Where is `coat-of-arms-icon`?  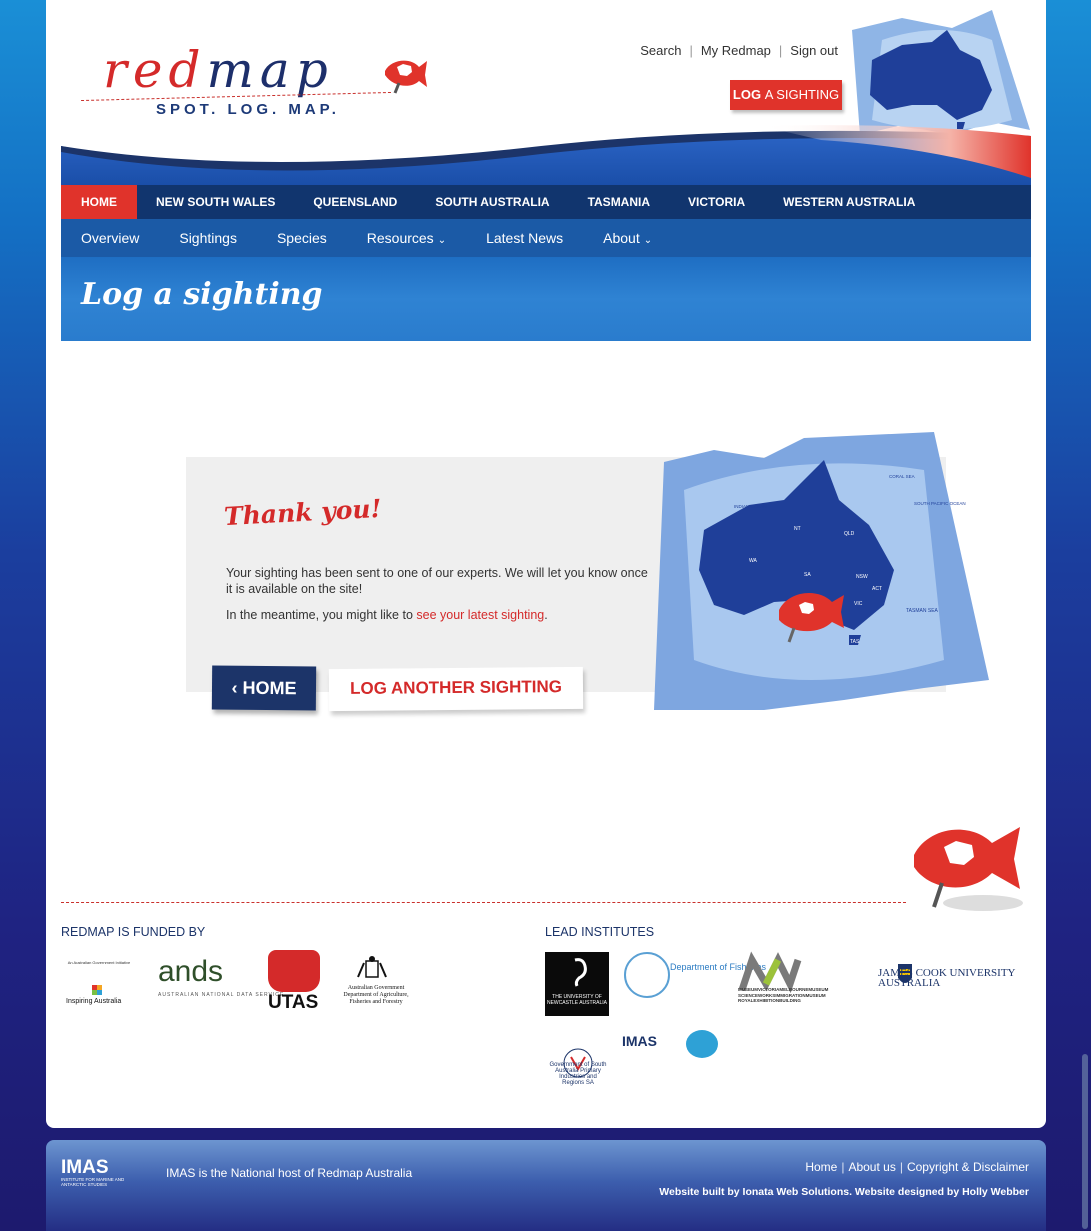
coat-of-arms-icon is located at coordinates (372, 967).